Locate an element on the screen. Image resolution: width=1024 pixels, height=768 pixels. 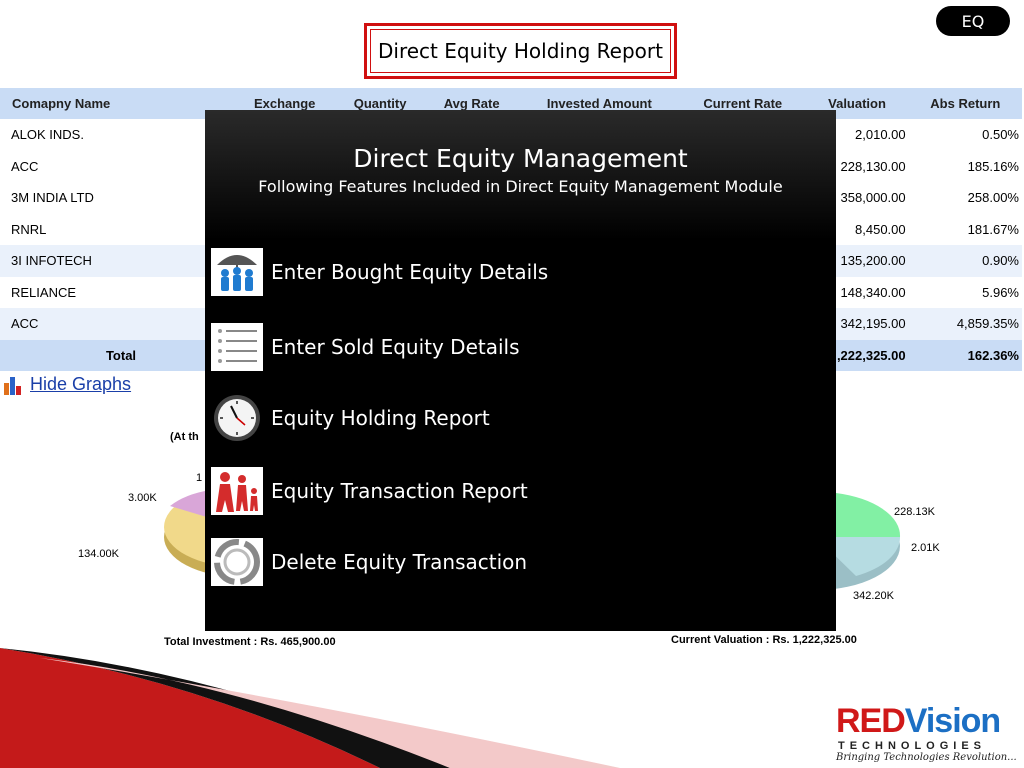
total-label: Total is located at coordinates (117, 355).